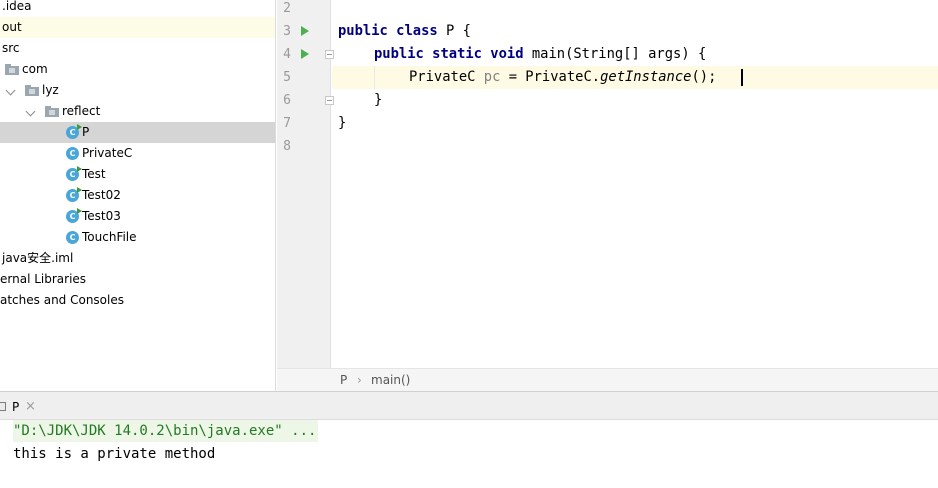 This screenshot has height=488, width=938. What do you see at coordinates (137, 111) in the screenshot?
I see `tree-item-reflect: reflect` at bounding box center [137, 111].